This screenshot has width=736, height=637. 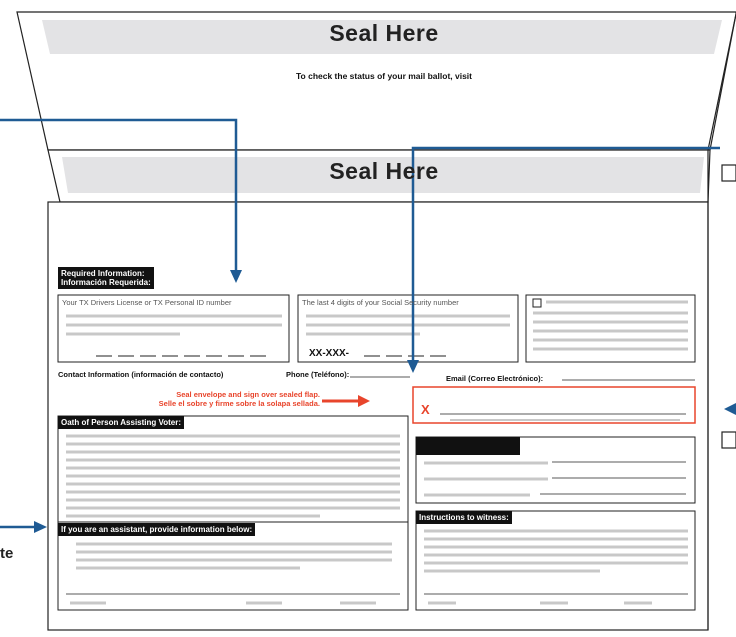 What do you see at coordinates (425, 409) in the screenshot?
I see `signature-x-mark: X` at bounding box center [425, 409].